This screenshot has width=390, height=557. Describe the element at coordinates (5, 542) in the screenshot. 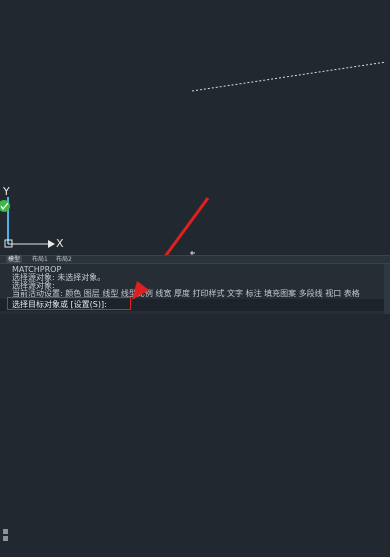

I see `command-window-handle` at that location.